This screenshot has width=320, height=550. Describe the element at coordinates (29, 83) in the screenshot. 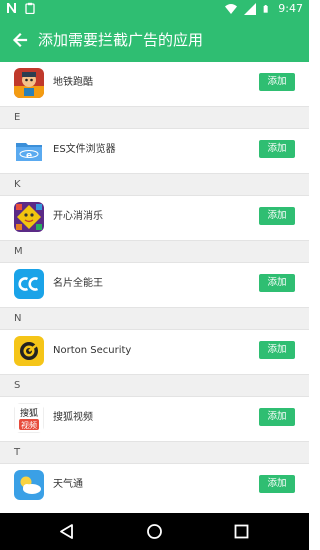

I see `subway-surfers-icon` at that location.